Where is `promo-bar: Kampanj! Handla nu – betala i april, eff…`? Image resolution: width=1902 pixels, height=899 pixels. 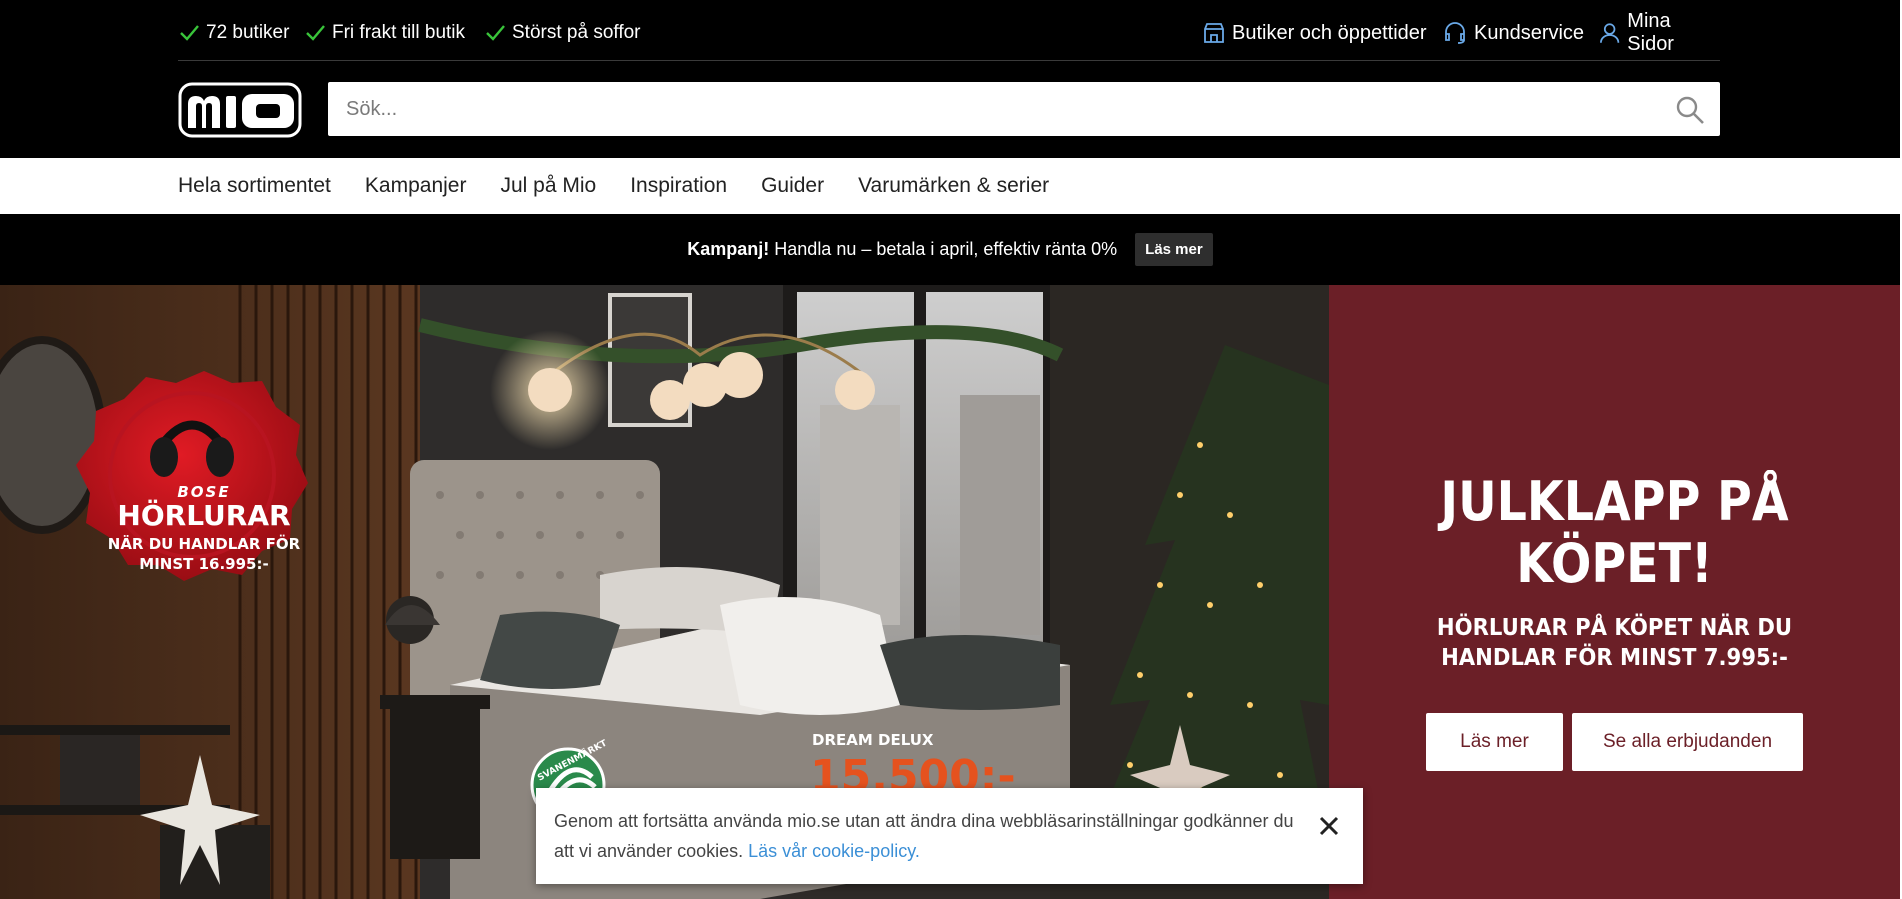 promo-bar: Kampanj! Handla nu – betala i april, eff… is located at coordinates (950, 249).